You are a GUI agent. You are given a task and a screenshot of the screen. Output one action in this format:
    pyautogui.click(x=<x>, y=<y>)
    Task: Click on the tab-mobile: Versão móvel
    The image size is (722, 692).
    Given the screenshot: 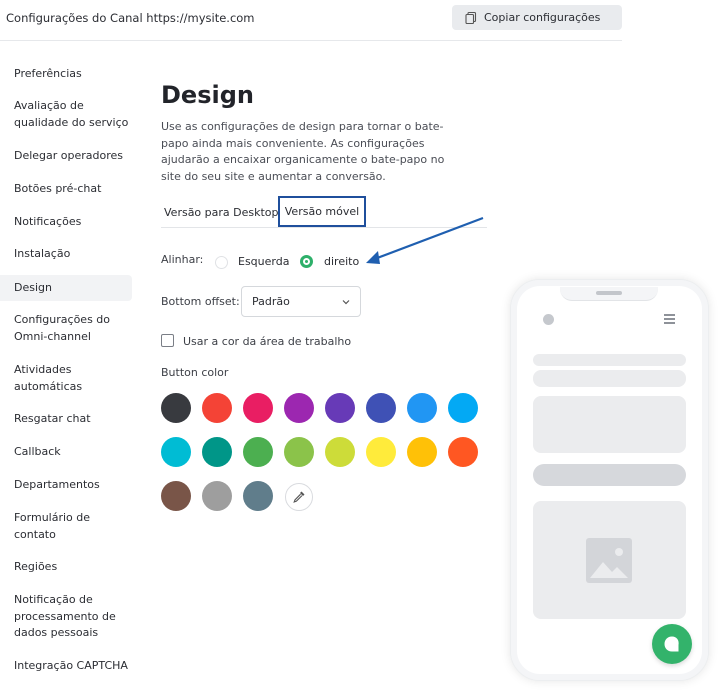 What is the action you would take?
    pyautogui.click(x=322, y=211)
    